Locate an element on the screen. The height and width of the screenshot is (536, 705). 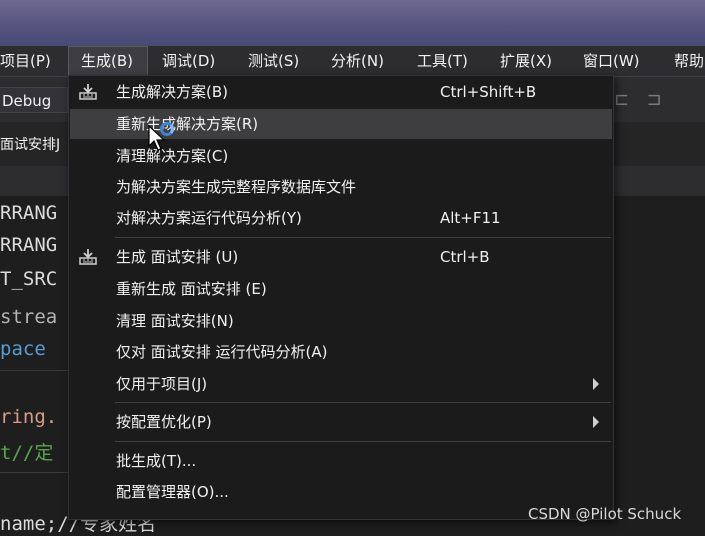
desktop-background is located at coordinates (352, 23).